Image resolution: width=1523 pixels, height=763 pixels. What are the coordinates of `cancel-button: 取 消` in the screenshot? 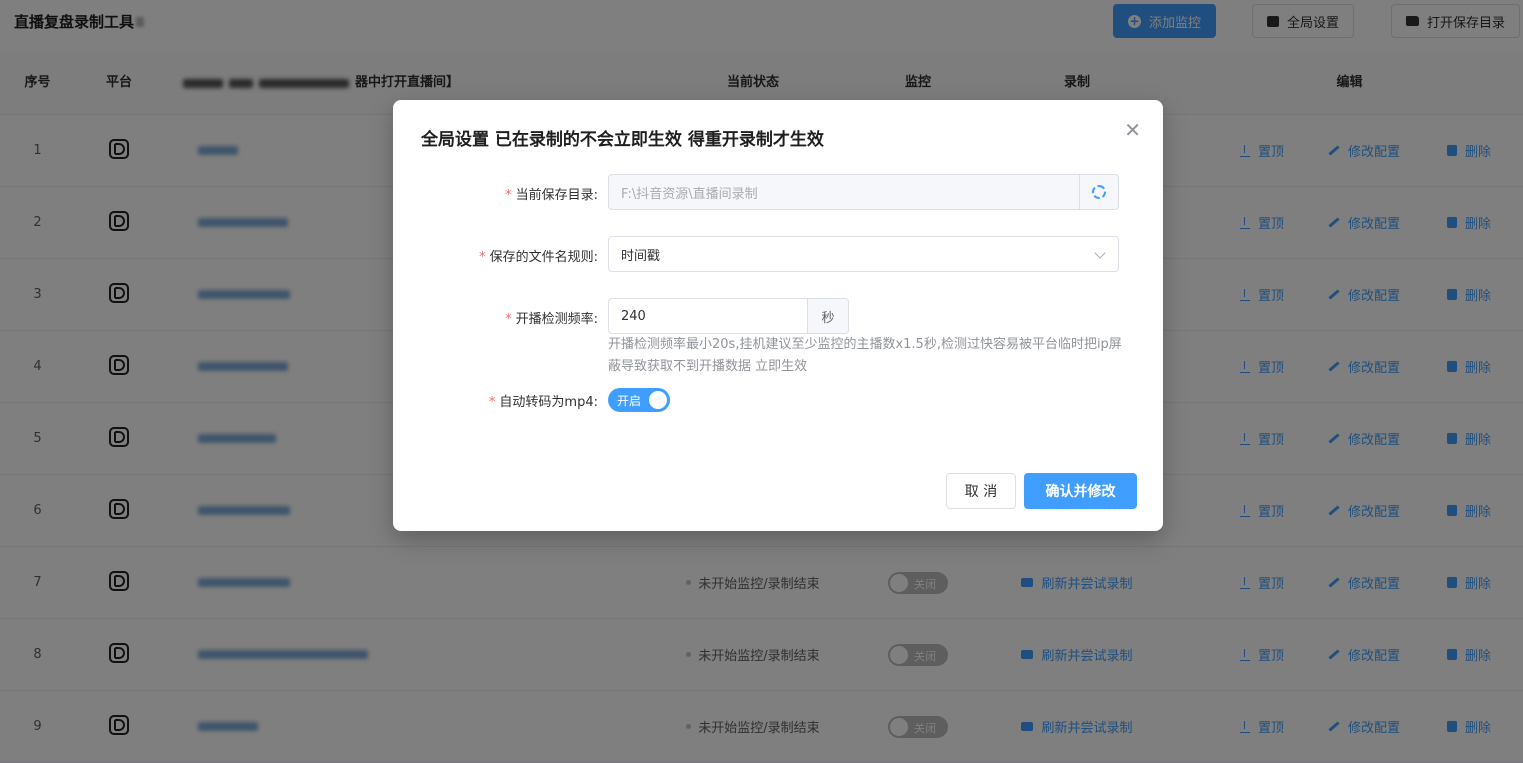 It's located at (981, 491).